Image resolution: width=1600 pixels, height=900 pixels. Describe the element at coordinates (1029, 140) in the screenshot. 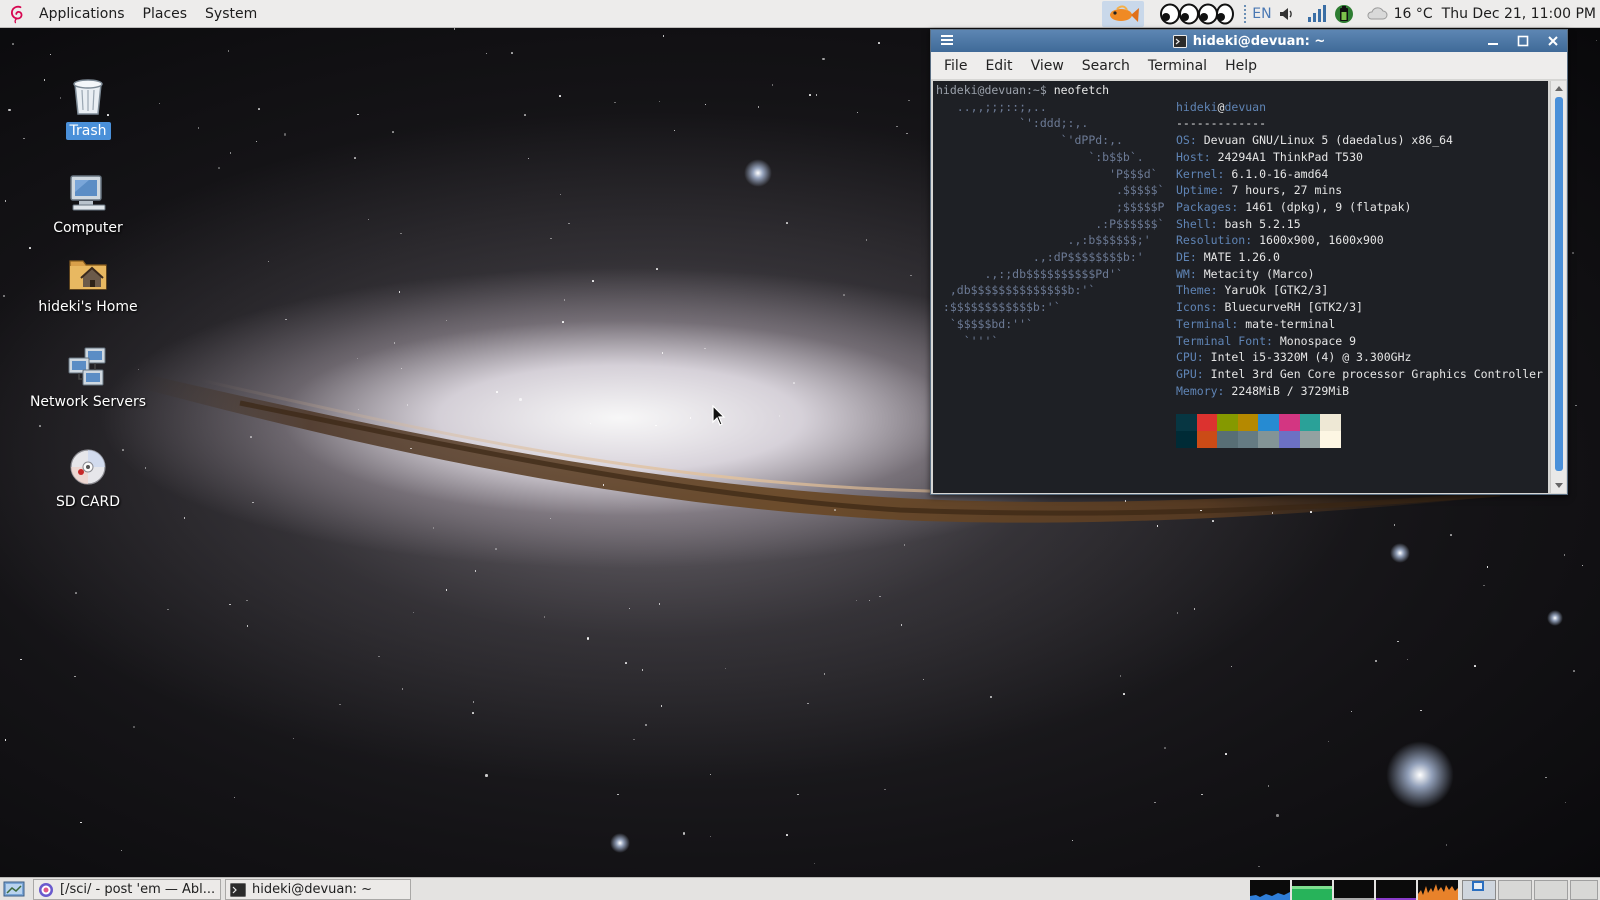

I see `ascii-art-line: `'dPPd:,.` at that location.